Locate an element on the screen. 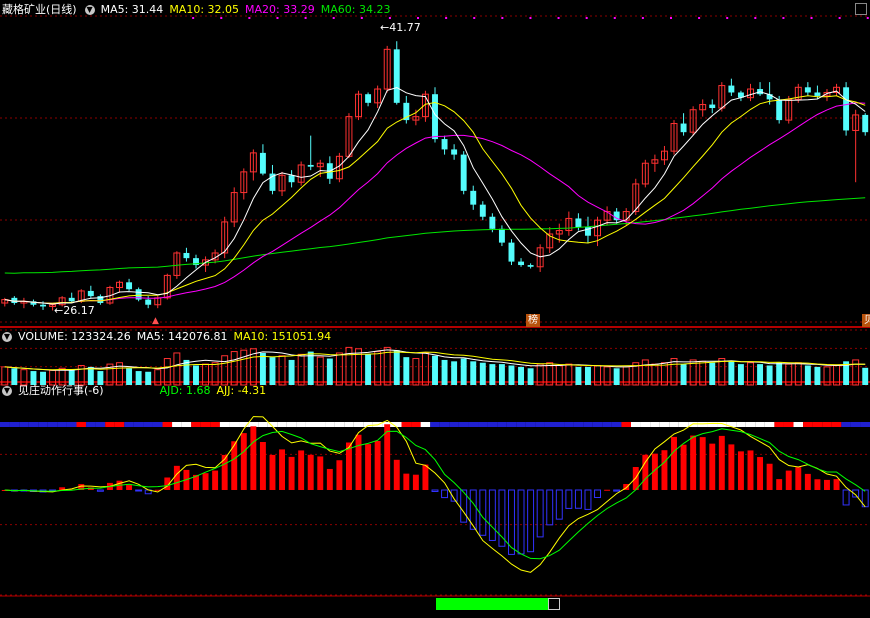 The image size is (870, 618). close-icon is located at coordinates (861, 9).